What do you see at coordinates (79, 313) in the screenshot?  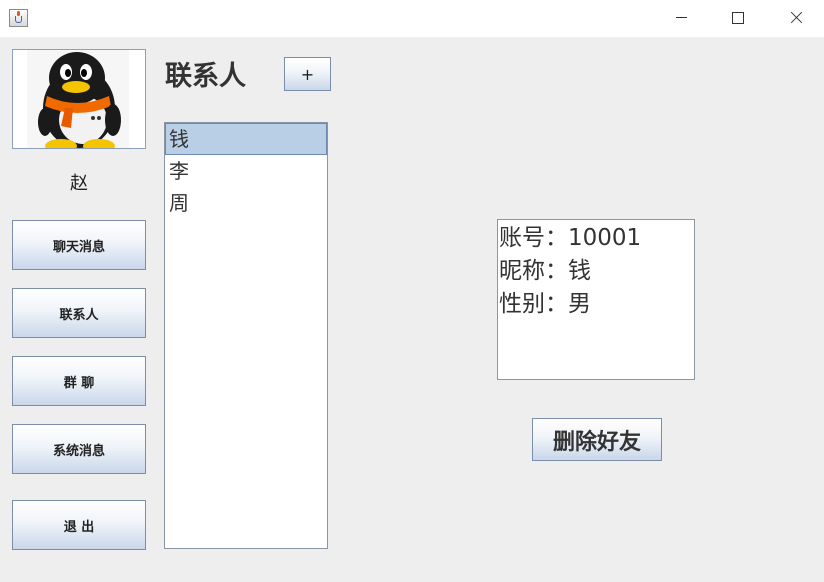 I see `contacts-button: 联系人` at bounding box center [79, 313].